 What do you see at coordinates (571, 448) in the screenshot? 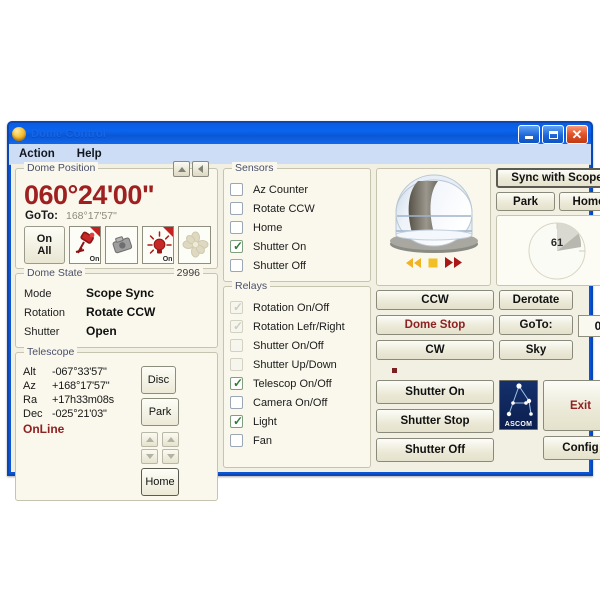
I see `config-button: Config` at bounding box center [571, 448].